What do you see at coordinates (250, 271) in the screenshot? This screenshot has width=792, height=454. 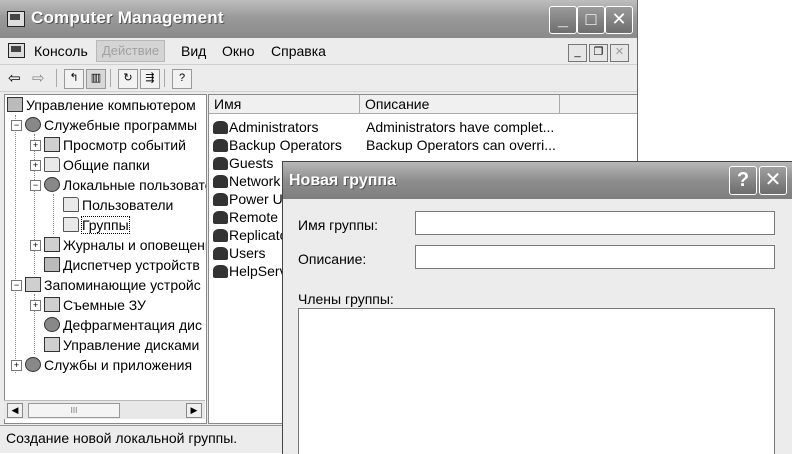 I see `list-item: HelpServ` at bounding box center [250, 271].